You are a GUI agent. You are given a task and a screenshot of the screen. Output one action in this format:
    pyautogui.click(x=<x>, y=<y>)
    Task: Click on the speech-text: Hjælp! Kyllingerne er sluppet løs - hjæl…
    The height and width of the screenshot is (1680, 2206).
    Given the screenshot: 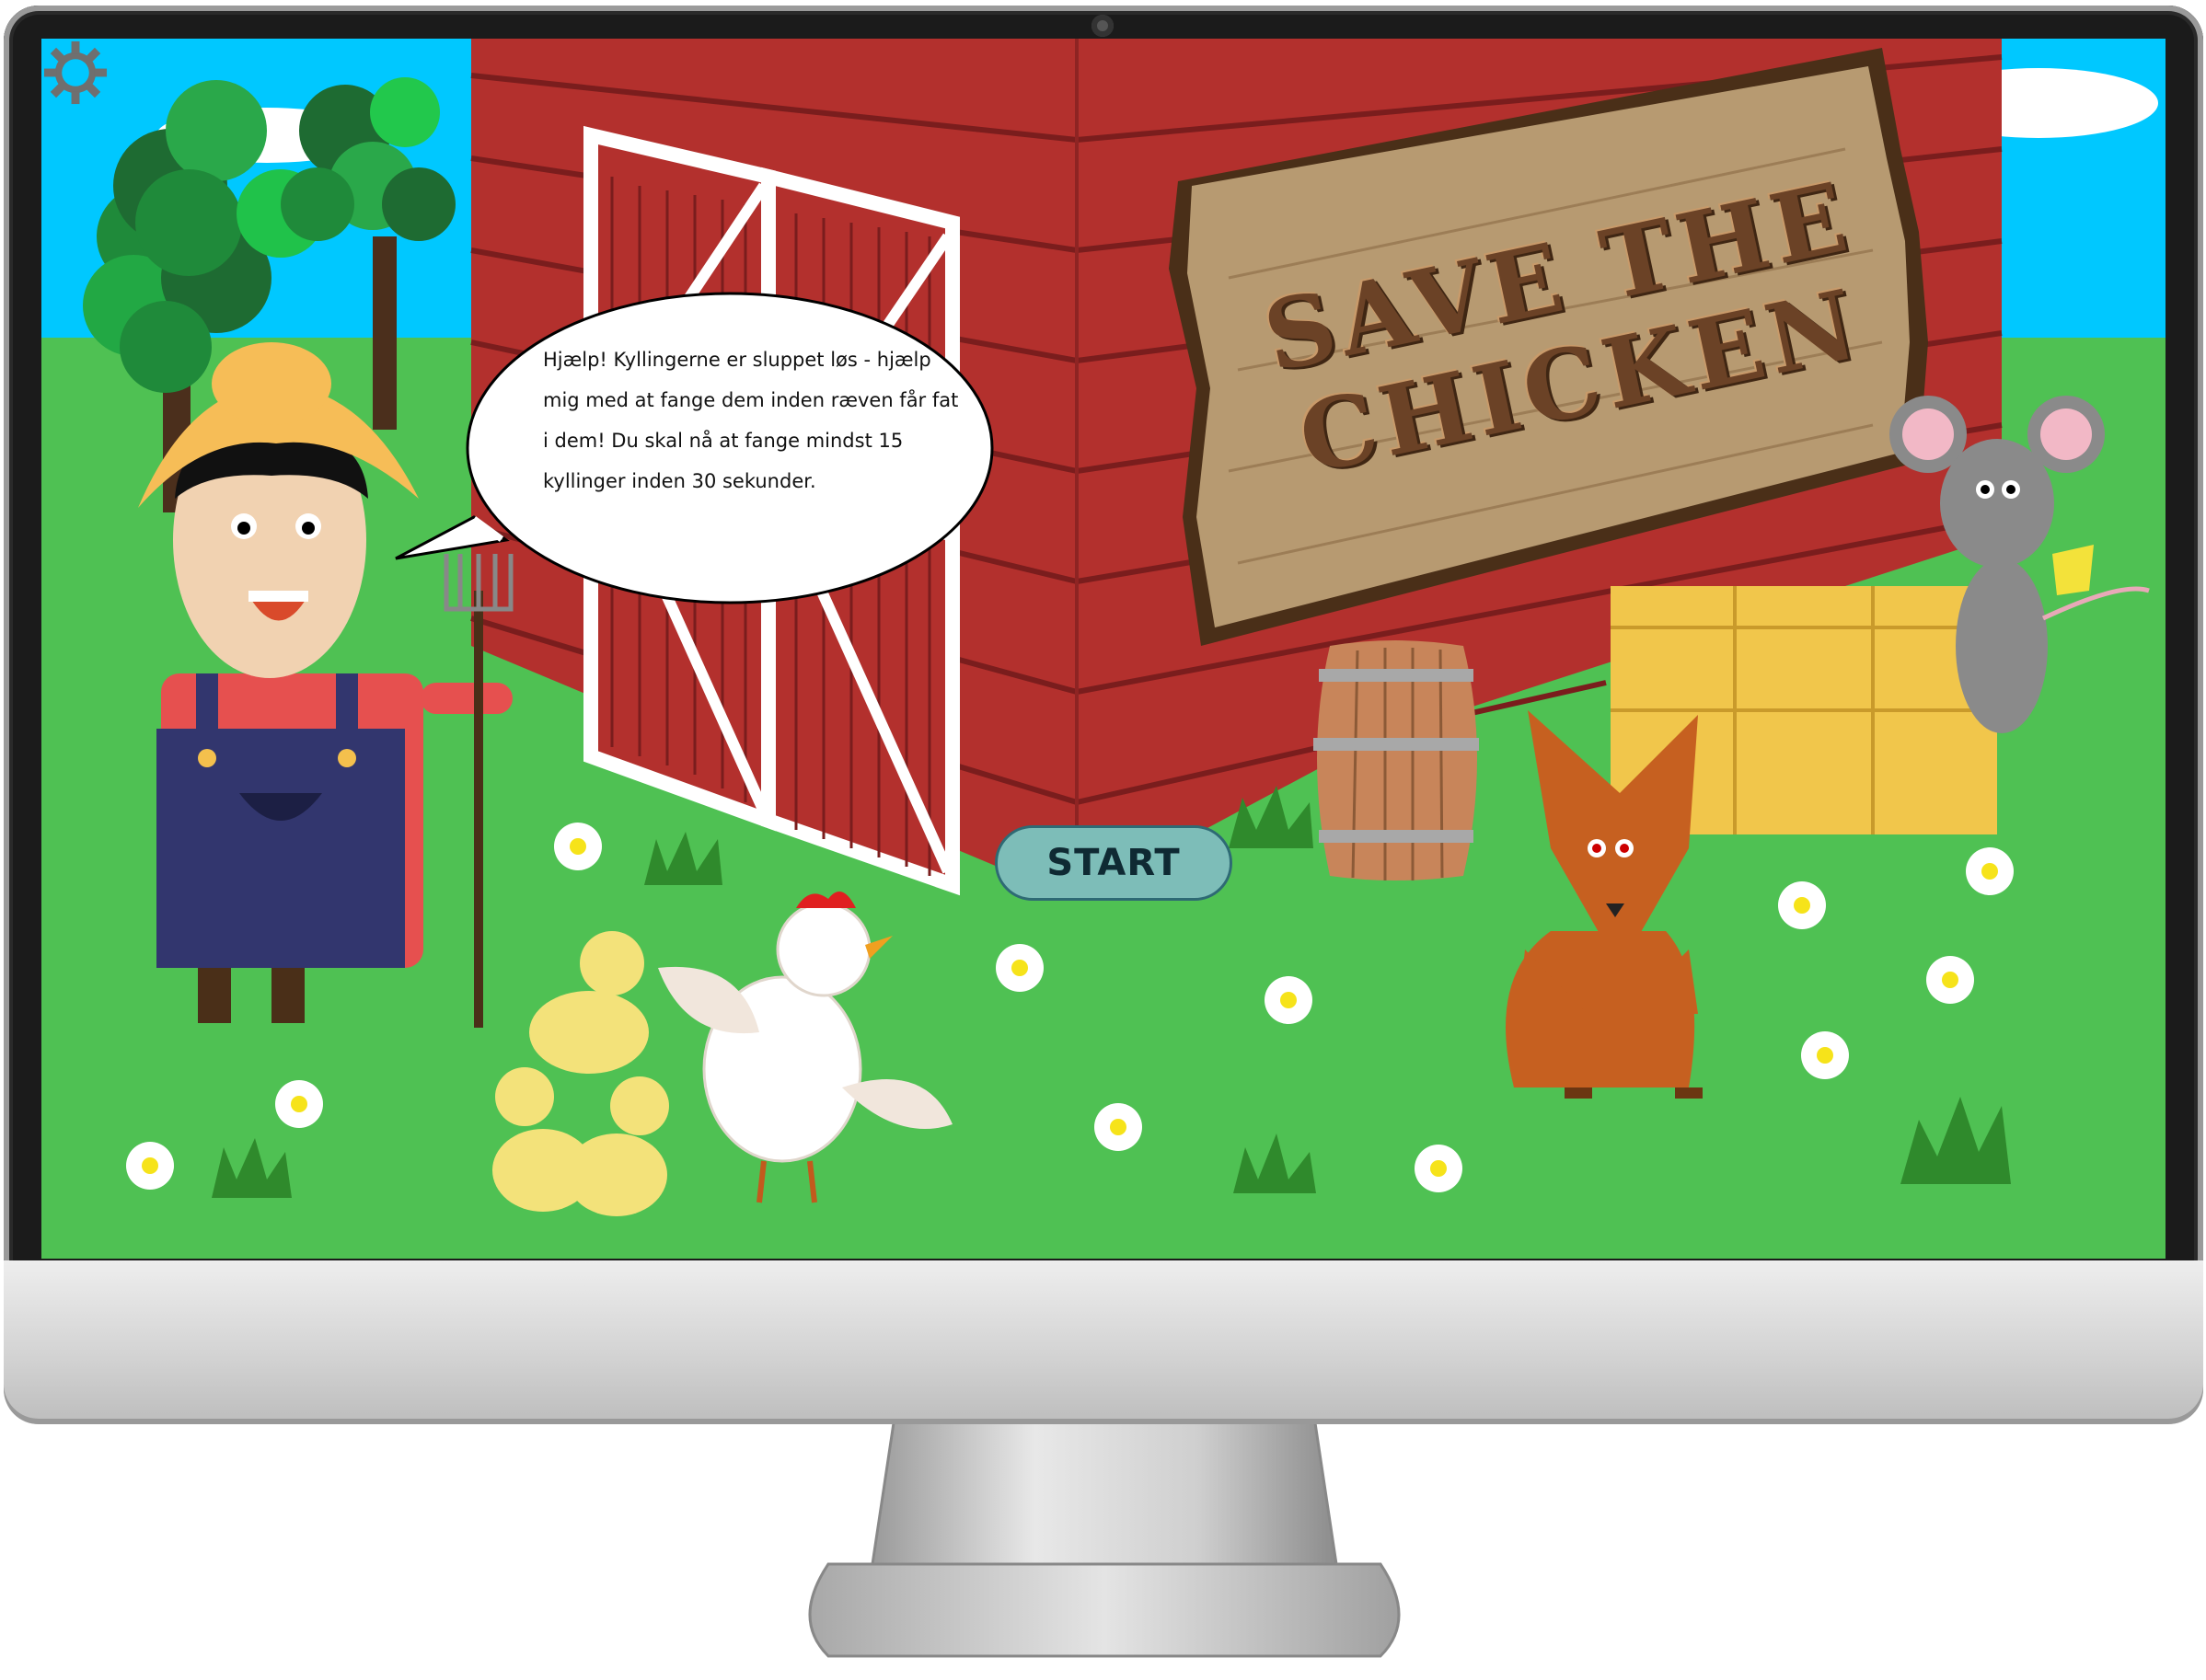 What is the action you would take?
    pyautogui.click(x=751, y=420)
    